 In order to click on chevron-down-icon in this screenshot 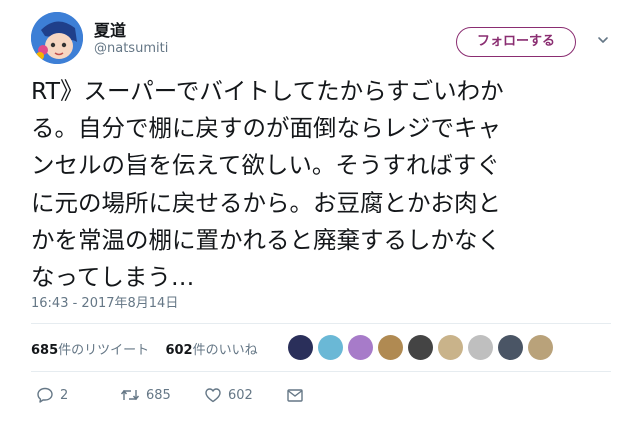, I will do `click(603, 40)`.